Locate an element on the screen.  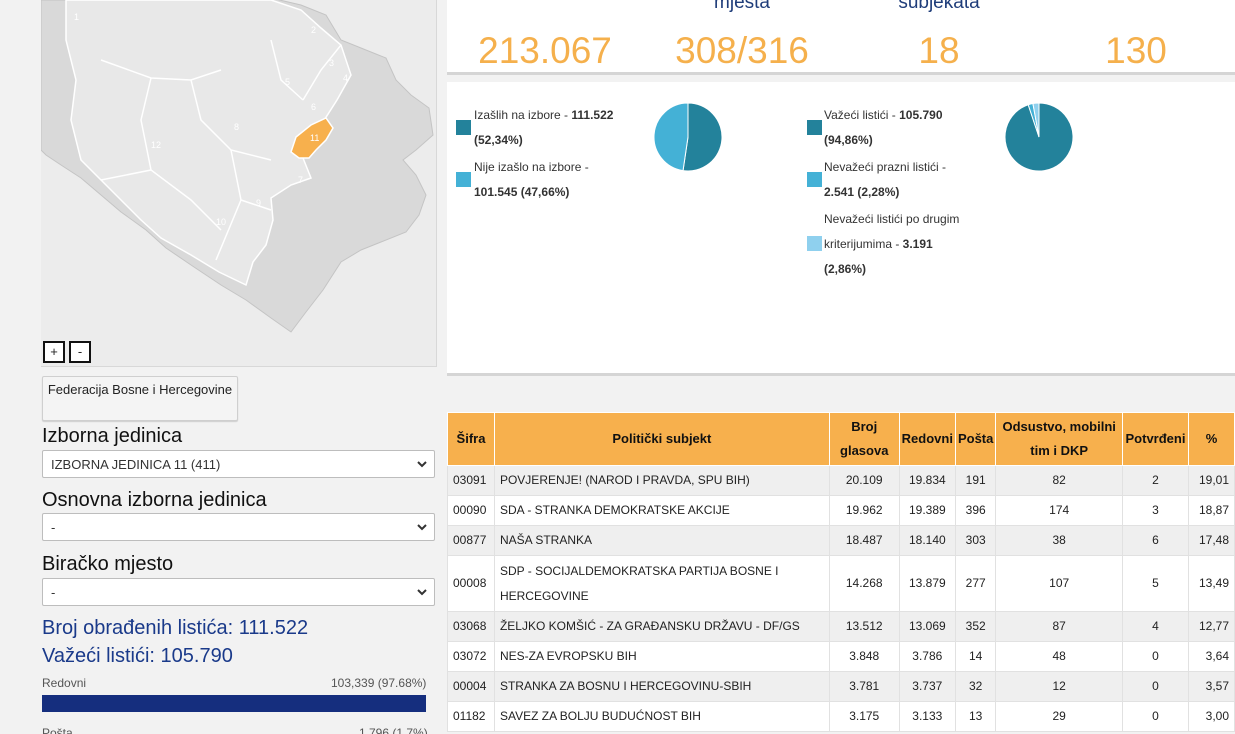
region-label-9: 9 is located at coordinates (259, 203).